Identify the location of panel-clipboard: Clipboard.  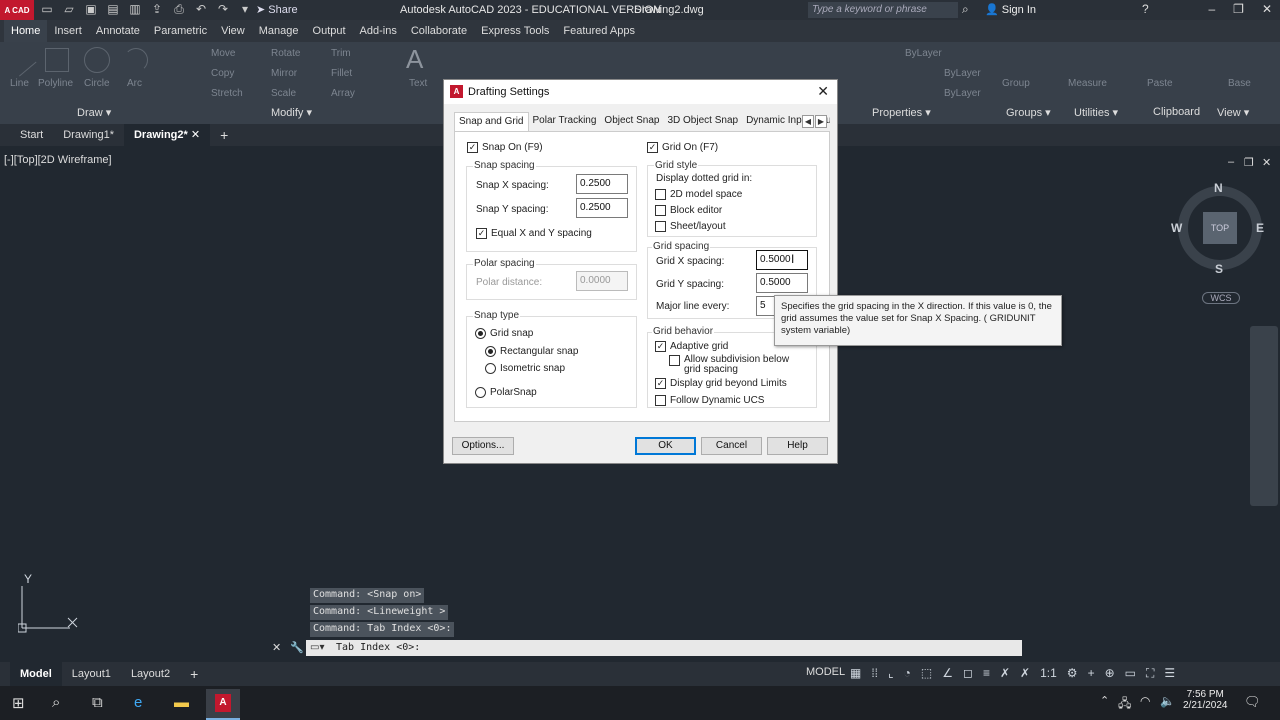
(1176, 112).